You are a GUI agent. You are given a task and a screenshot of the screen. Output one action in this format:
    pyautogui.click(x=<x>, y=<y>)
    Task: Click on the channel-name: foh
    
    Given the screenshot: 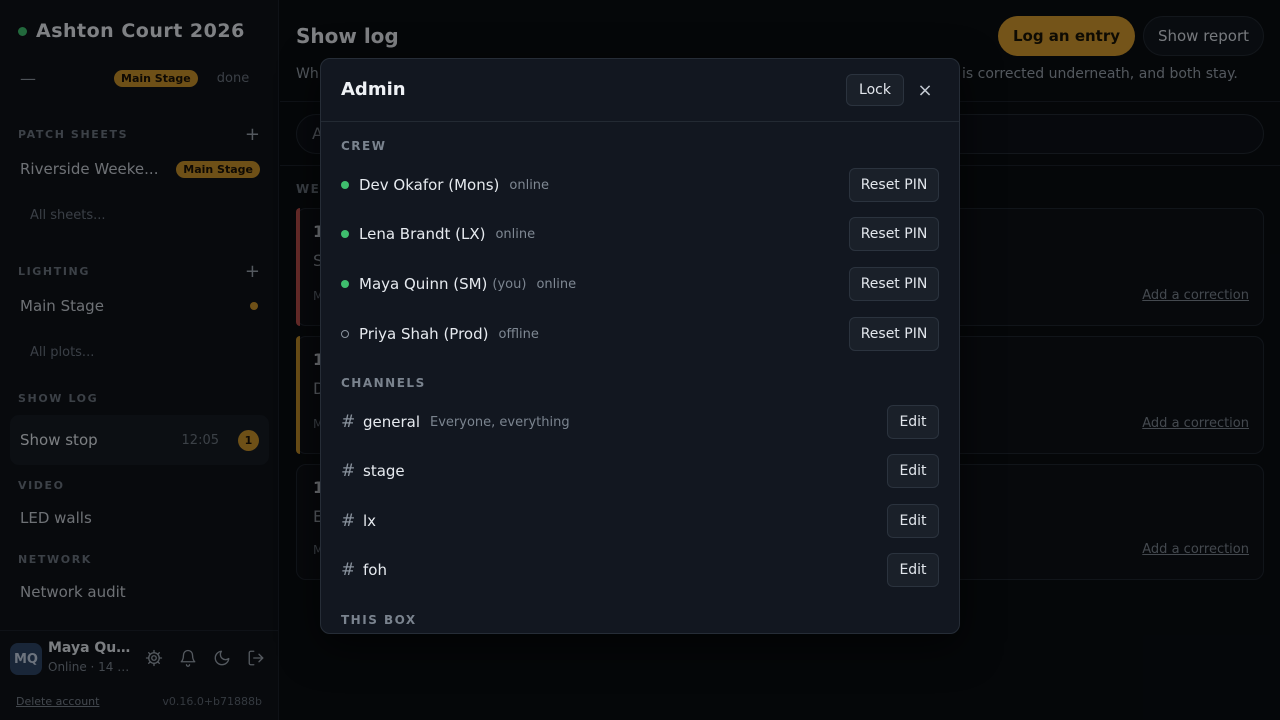 What is the action you would take?
    pyautogui.click(x=375, y=570)
    